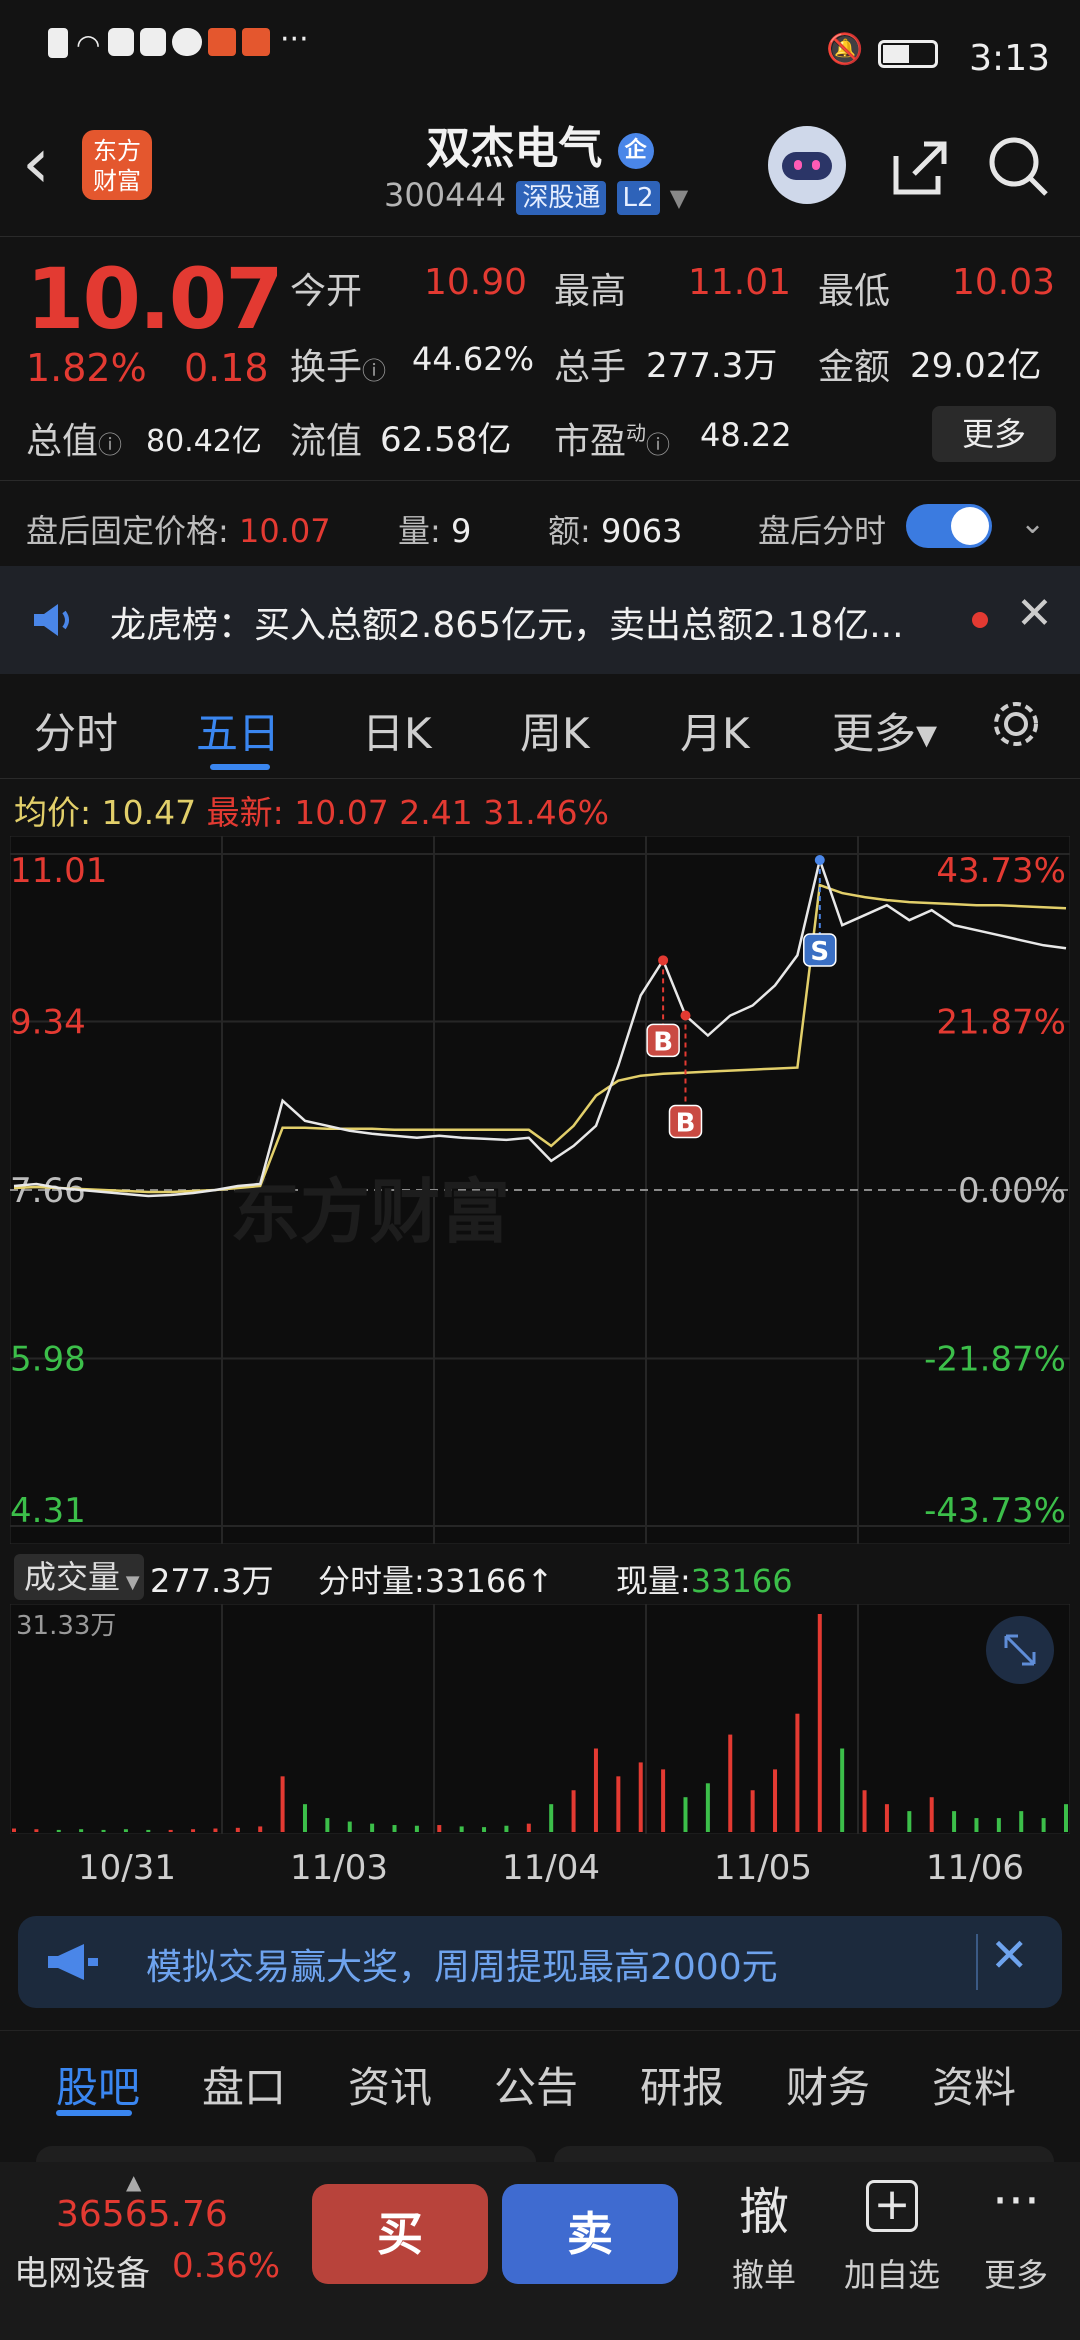 The image size is (1080, 2340). I want to click on tab-intraday: 分时, so click(76, 730).